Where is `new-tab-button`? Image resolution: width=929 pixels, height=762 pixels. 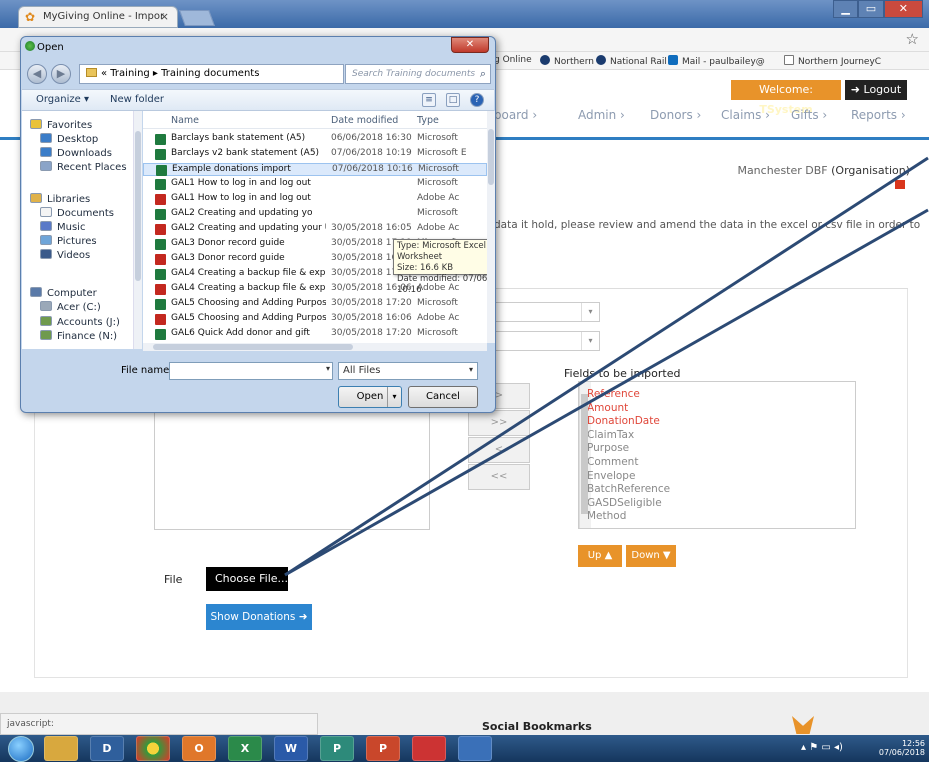
new-tab-button is located at coordinates (197, 18).